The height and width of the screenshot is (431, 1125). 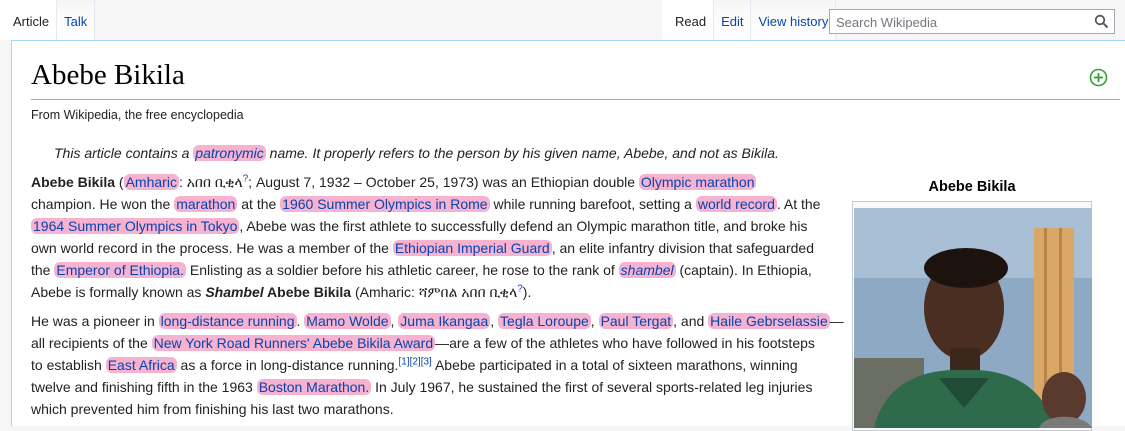 What do you see at coordinates (415, 361) in the screenshot?
I see `reference-2: [2]` at bounding box center [415, 361].